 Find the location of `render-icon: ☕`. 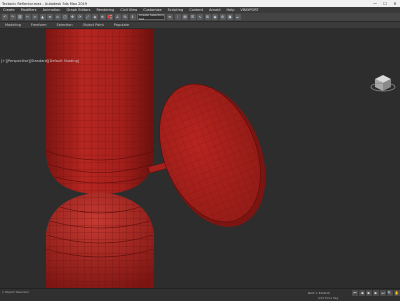

render-icon: ☕ is located at coordinates (237, 17).